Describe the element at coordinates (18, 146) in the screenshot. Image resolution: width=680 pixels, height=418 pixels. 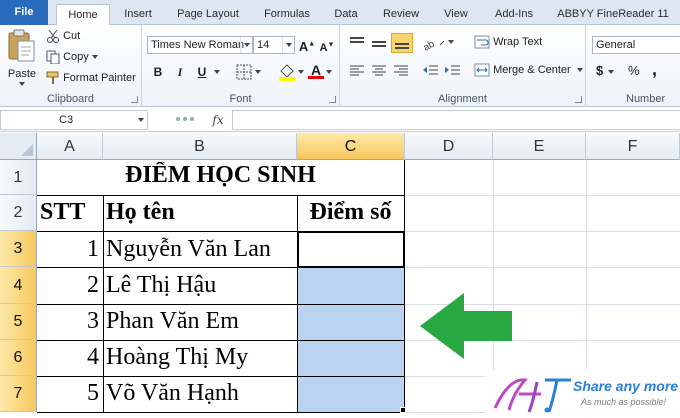
I see `select-all-button` at that location.